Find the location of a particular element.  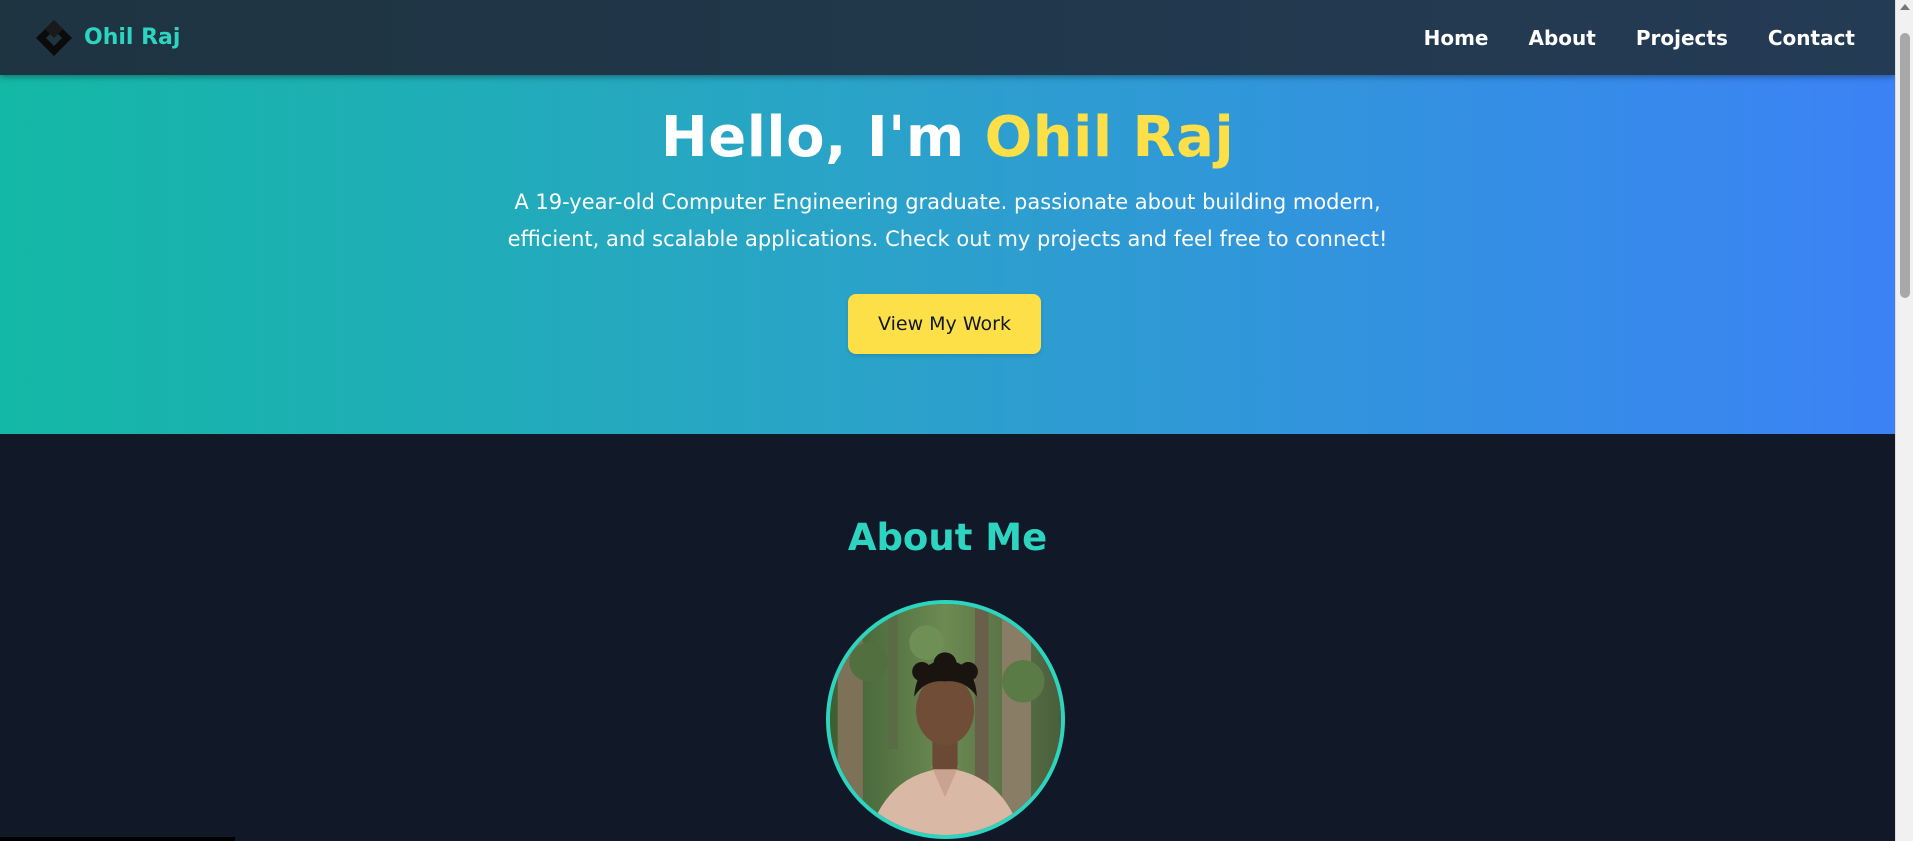

nav-links: Home About Projects Contact is located at coordinates (1639, 38).